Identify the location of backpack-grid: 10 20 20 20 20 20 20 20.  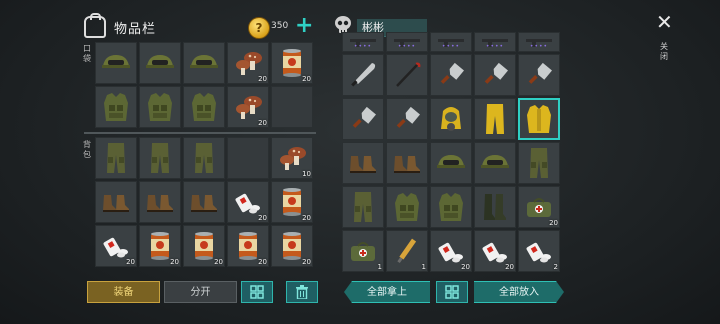
(204, 202).